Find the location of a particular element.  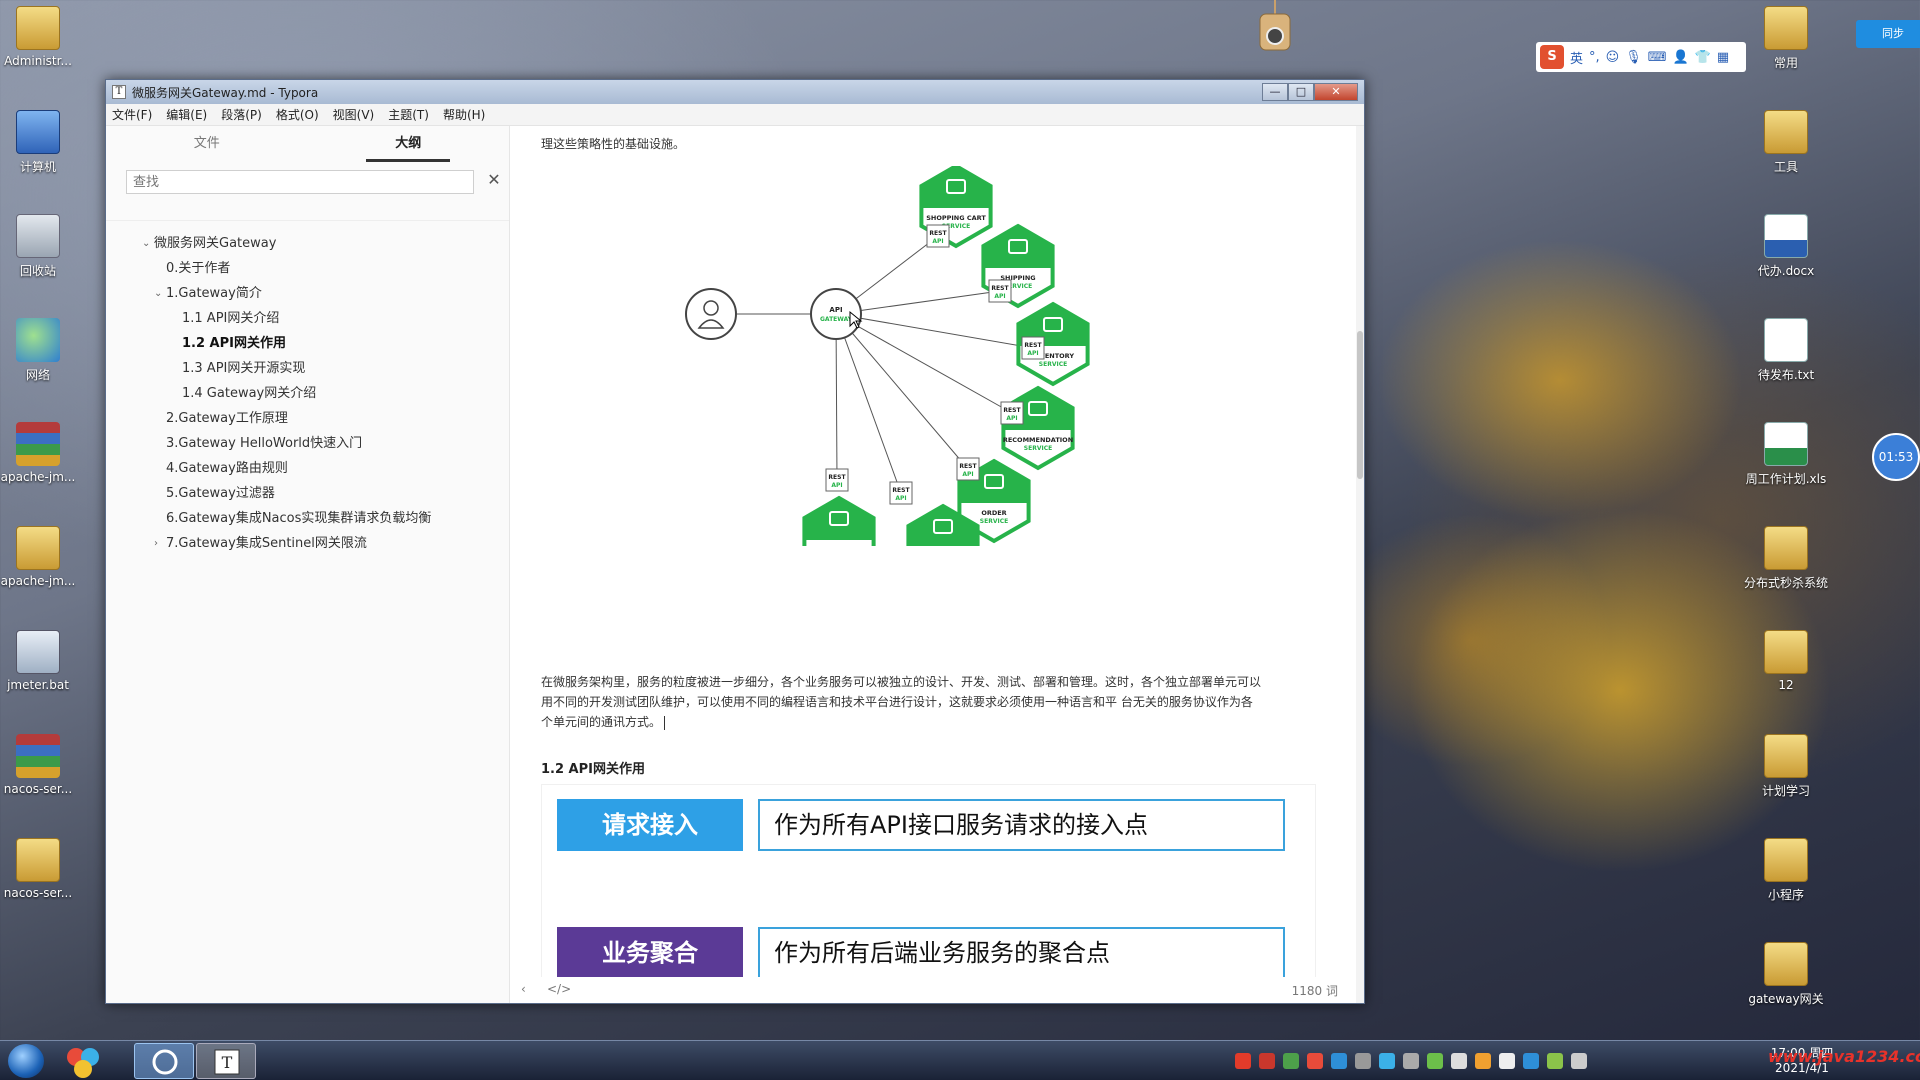

function-desc-request-access: 作为所有API接口服务请求的接入点 is located at coordinates (1021, 825).